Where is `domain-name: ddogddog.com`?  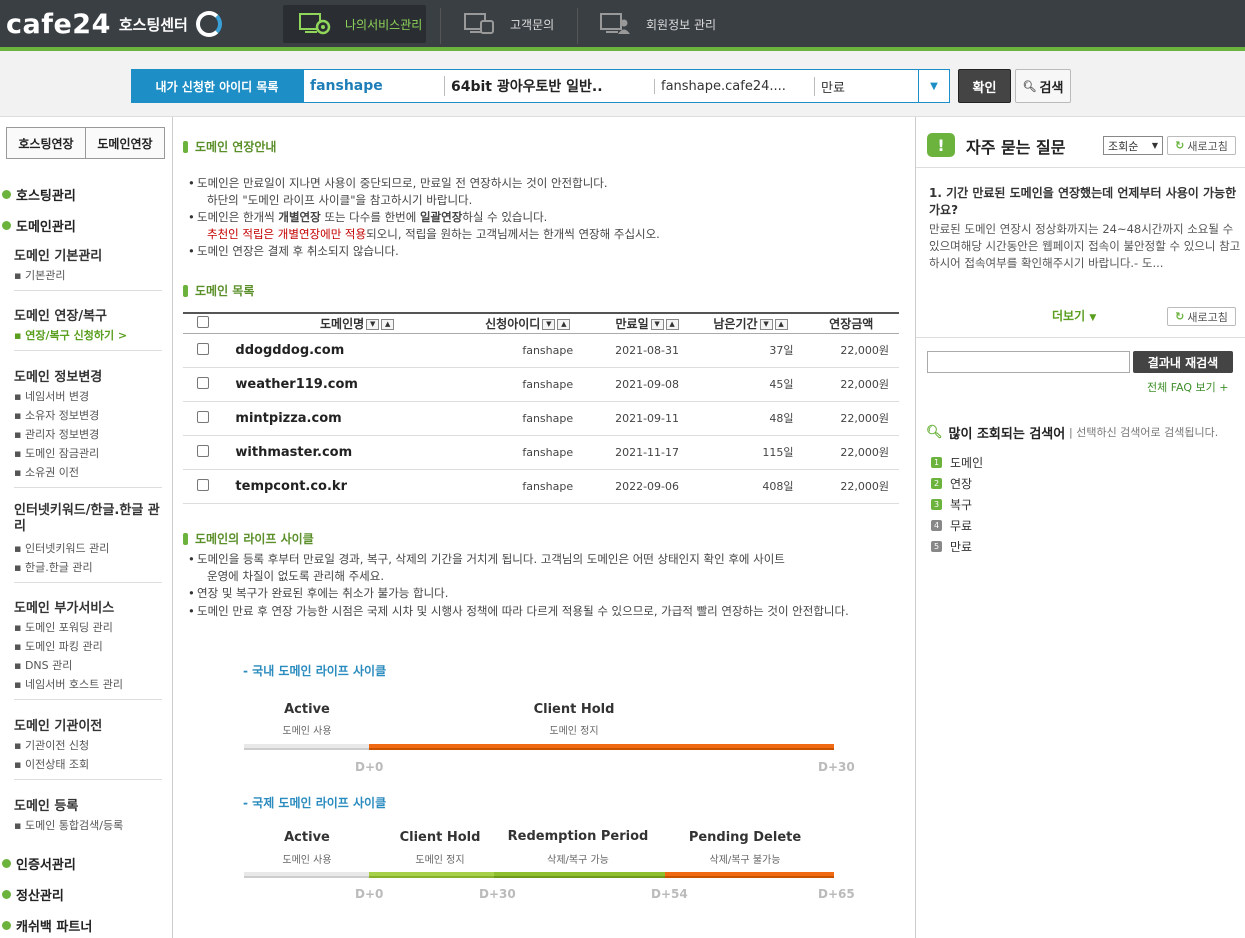 domain-name: ddogddog.com is located at coordinates (290, 350).